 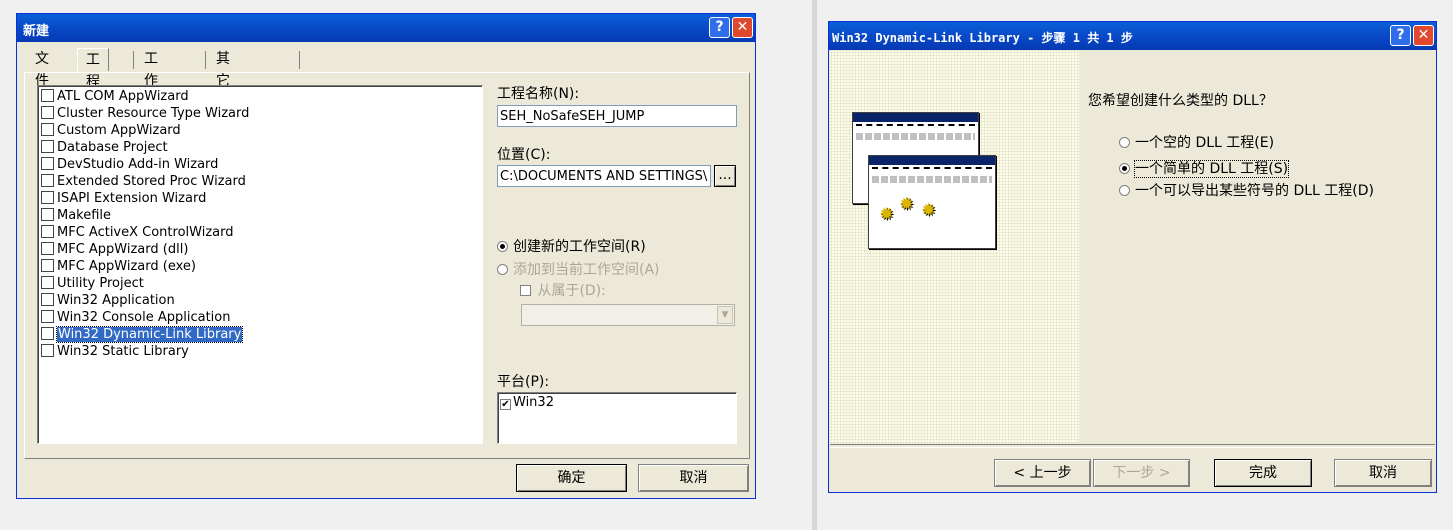 I want to click on project-type-item: Utility Project, so click(x=92, y=283).